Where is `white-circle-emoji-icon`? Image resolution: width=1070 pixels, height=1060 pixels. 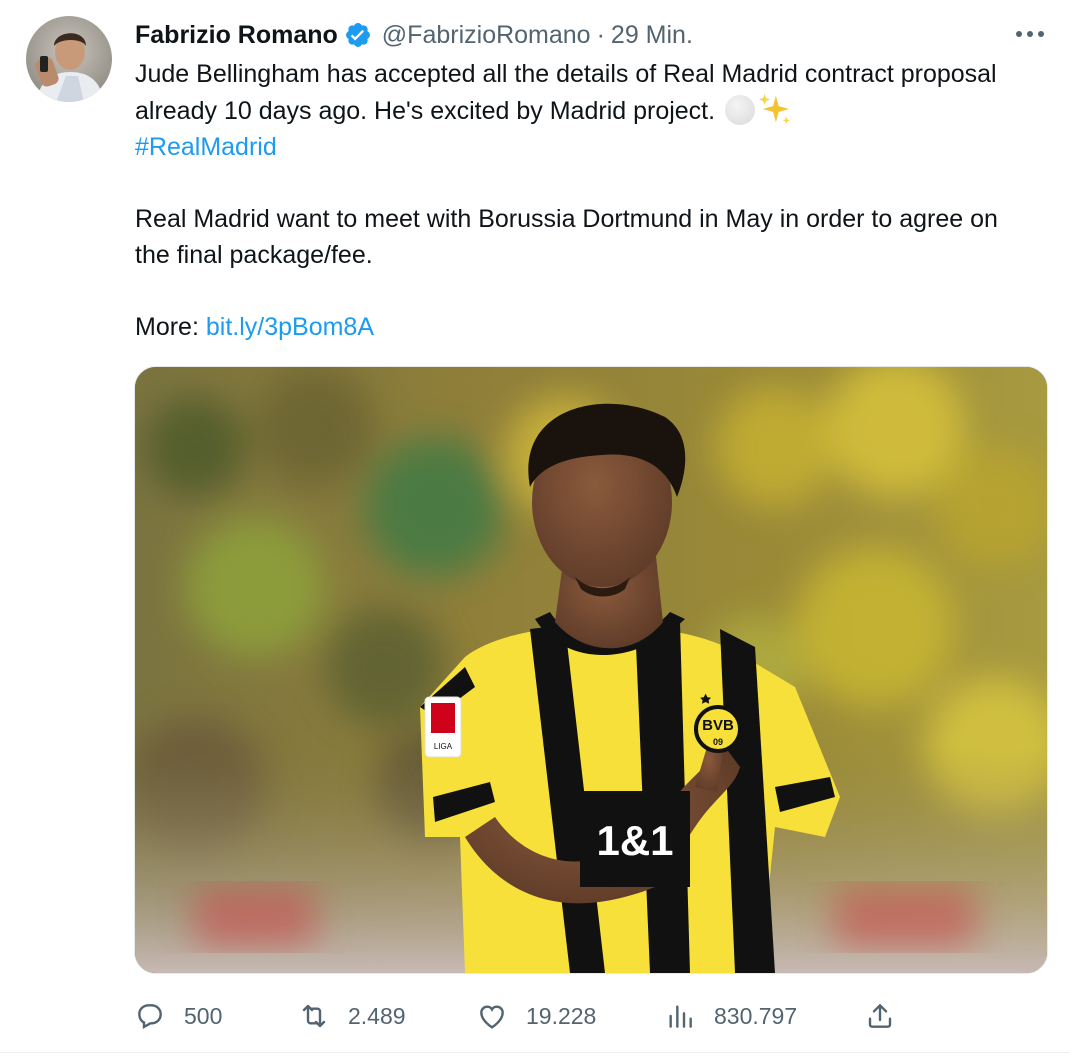
white-circle-emoji-icon is located at coordinates (740, 110).